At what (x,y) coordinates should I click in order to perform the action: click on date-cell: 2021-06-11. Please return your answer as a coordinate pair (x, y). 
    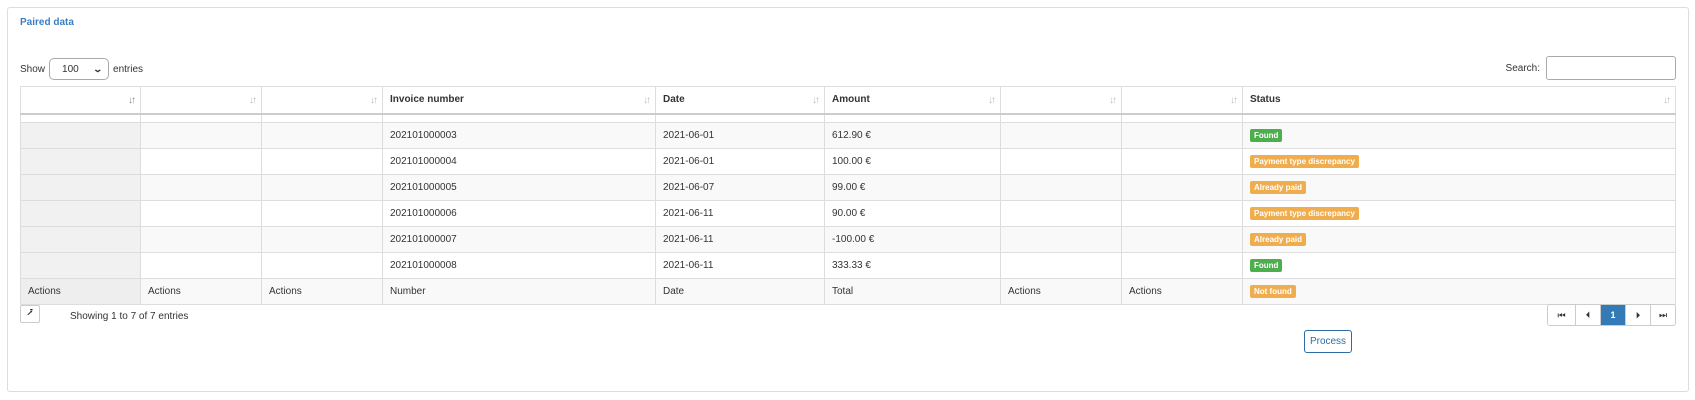
    Looking at the image, I should click on (740, 213).